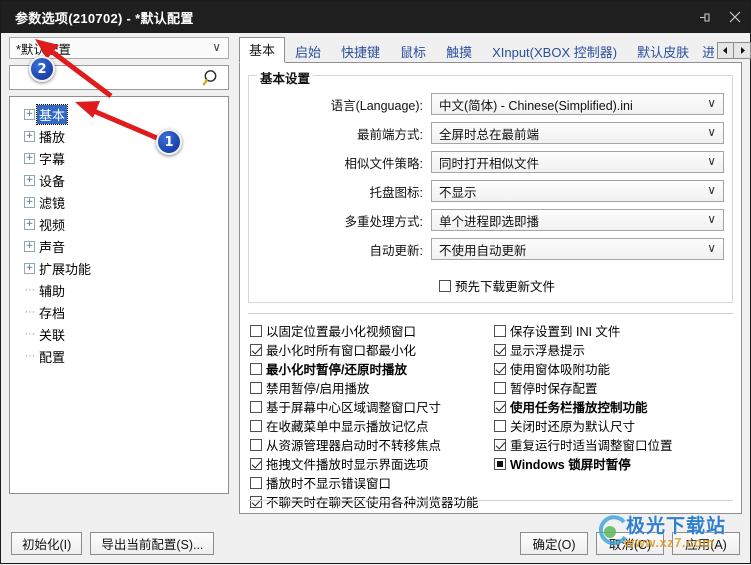  I want to click on tree-item-0: + 基本, so click(119, 114).